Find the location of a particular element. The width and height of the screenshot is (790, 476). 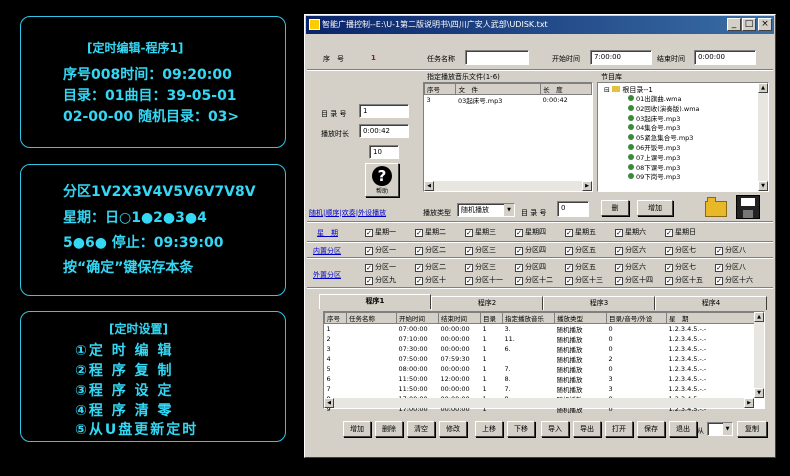

week-checkbox-2: ✓ 星期二 is located at coordinates (430, 232).